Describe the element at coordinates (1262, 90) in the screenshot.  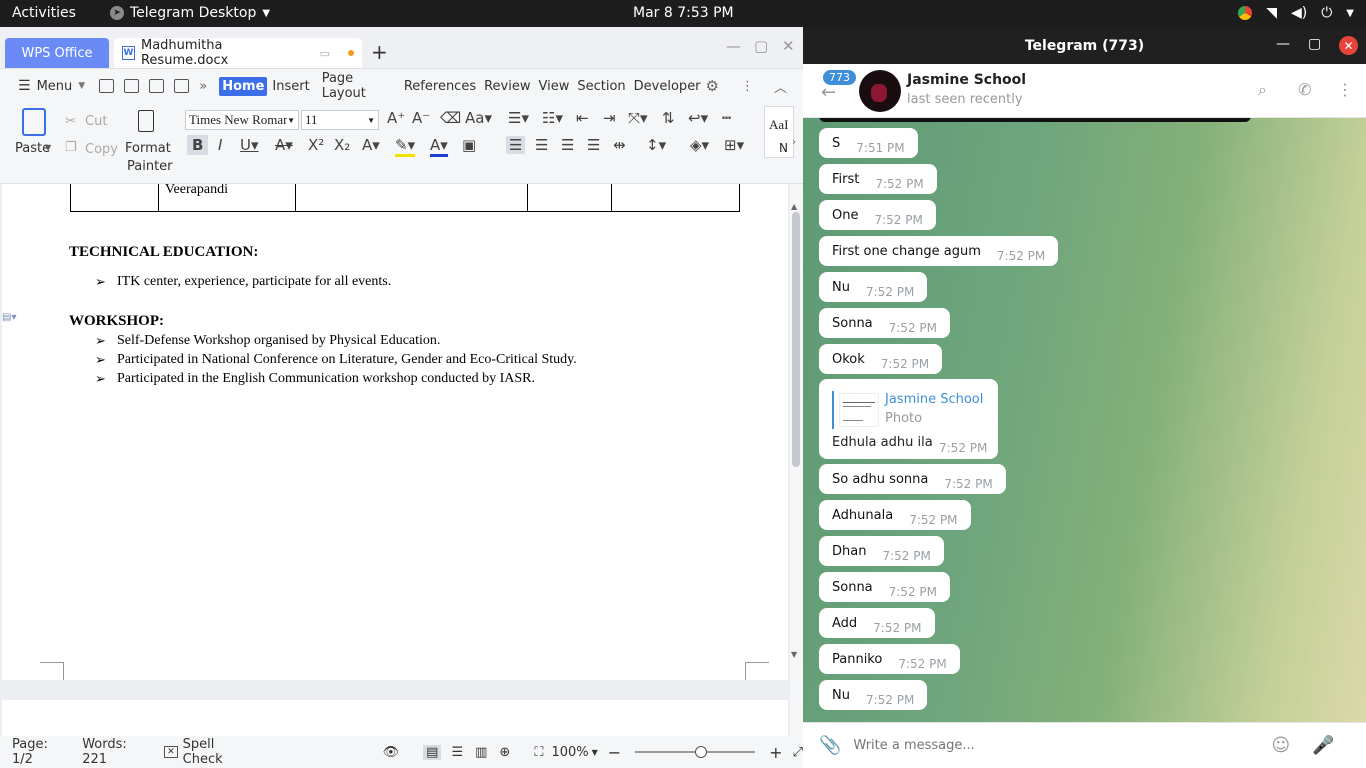
I see `search-icon: ⌕` at that location.